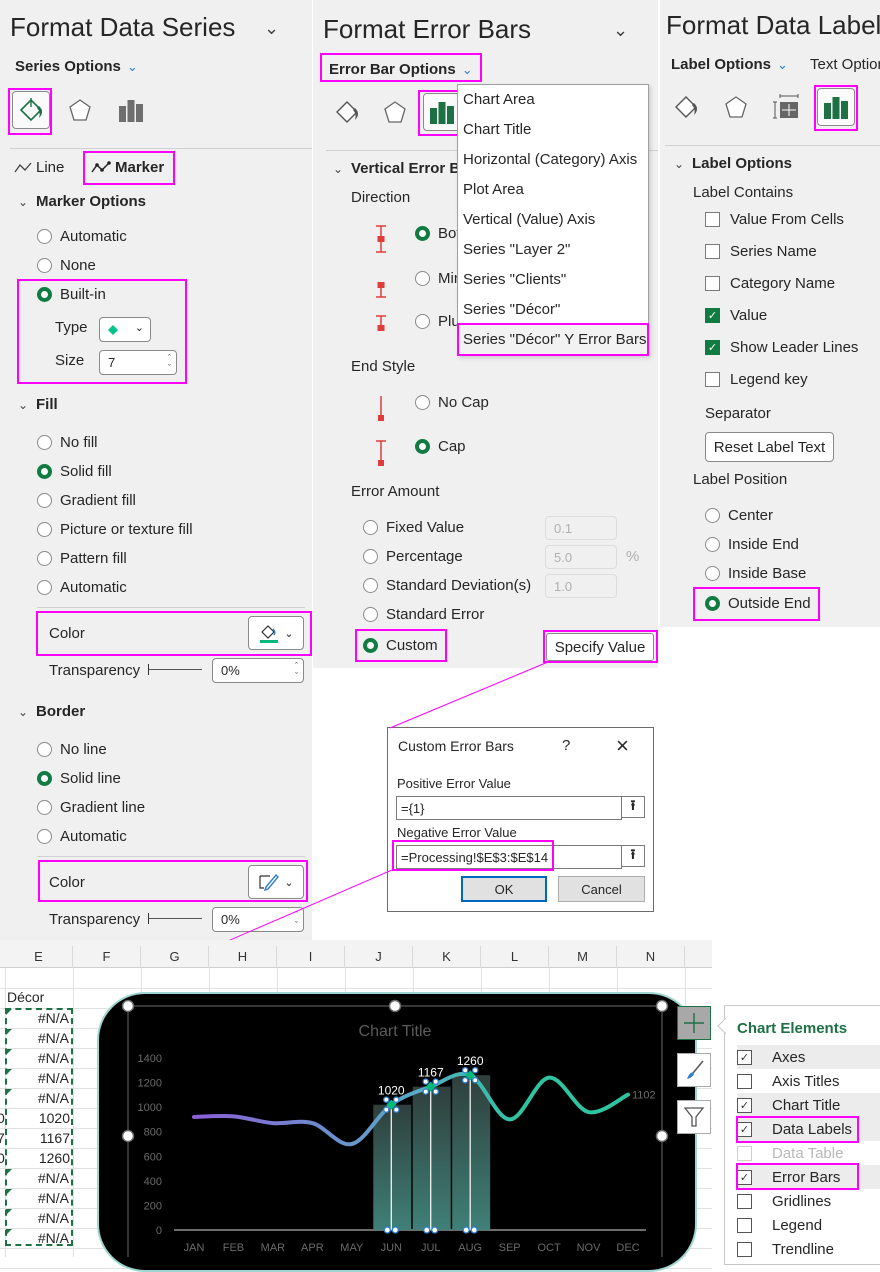  I want to click on chart-filters-button, so click(694, 1117).